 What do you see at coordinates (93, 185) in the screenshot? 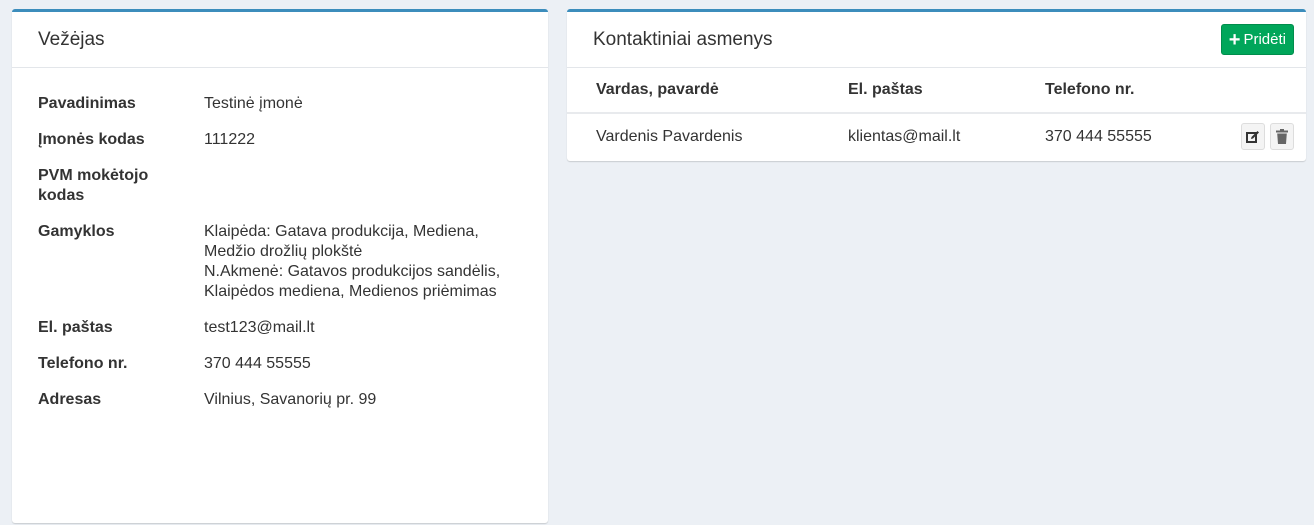
I see `detail-label: PVM mokėtojo kodas` at bounding box center [93, 185].